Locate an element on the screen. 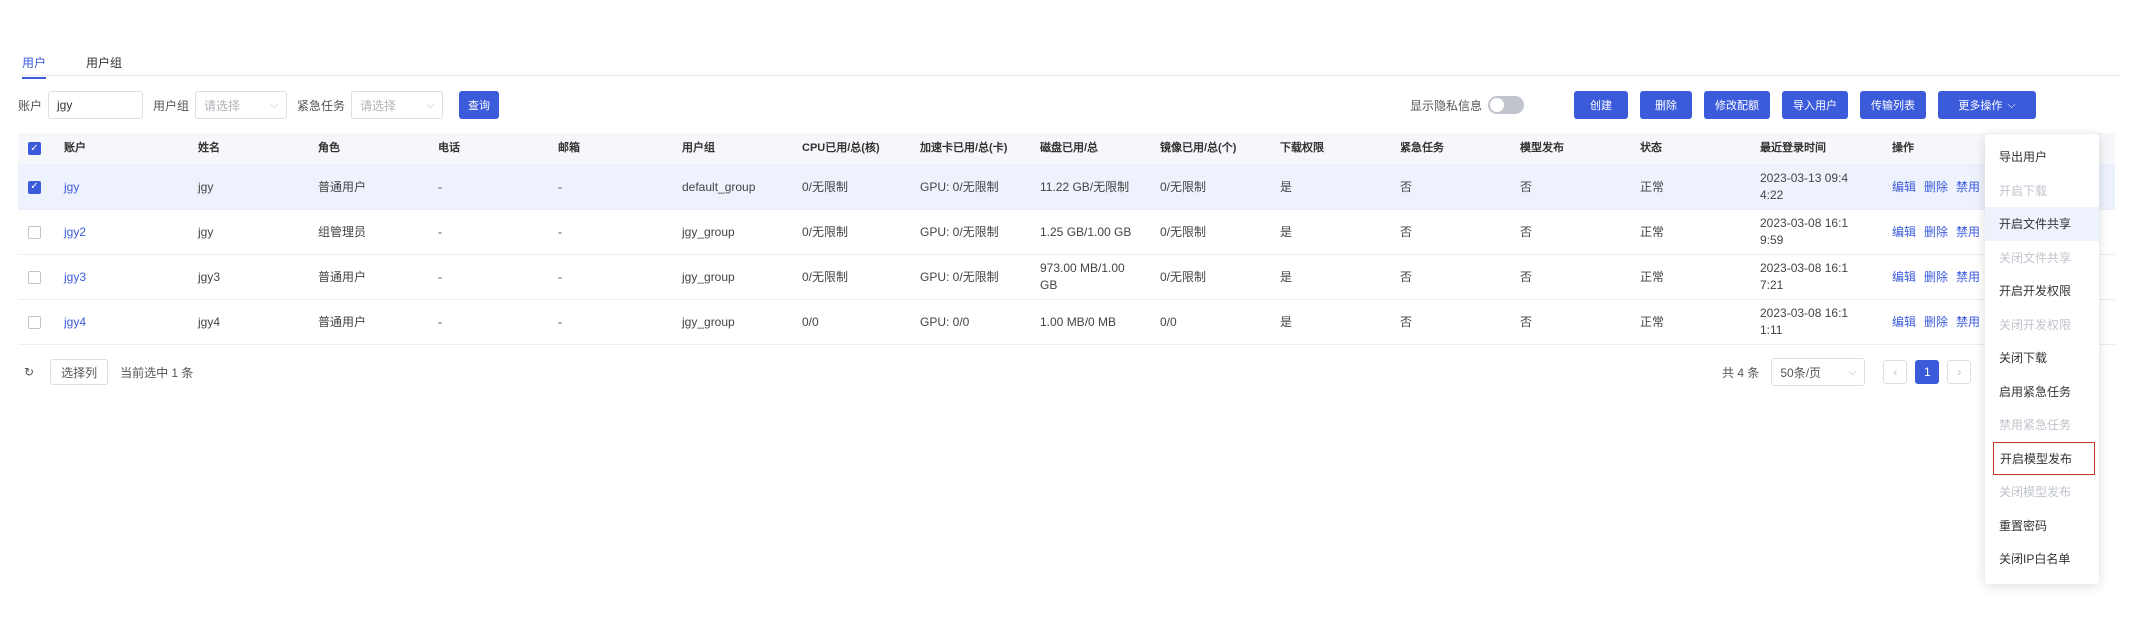 This screenshot has height=624, width=2140. menu-item: 重置密码 is located at coordinates (2042, 526).